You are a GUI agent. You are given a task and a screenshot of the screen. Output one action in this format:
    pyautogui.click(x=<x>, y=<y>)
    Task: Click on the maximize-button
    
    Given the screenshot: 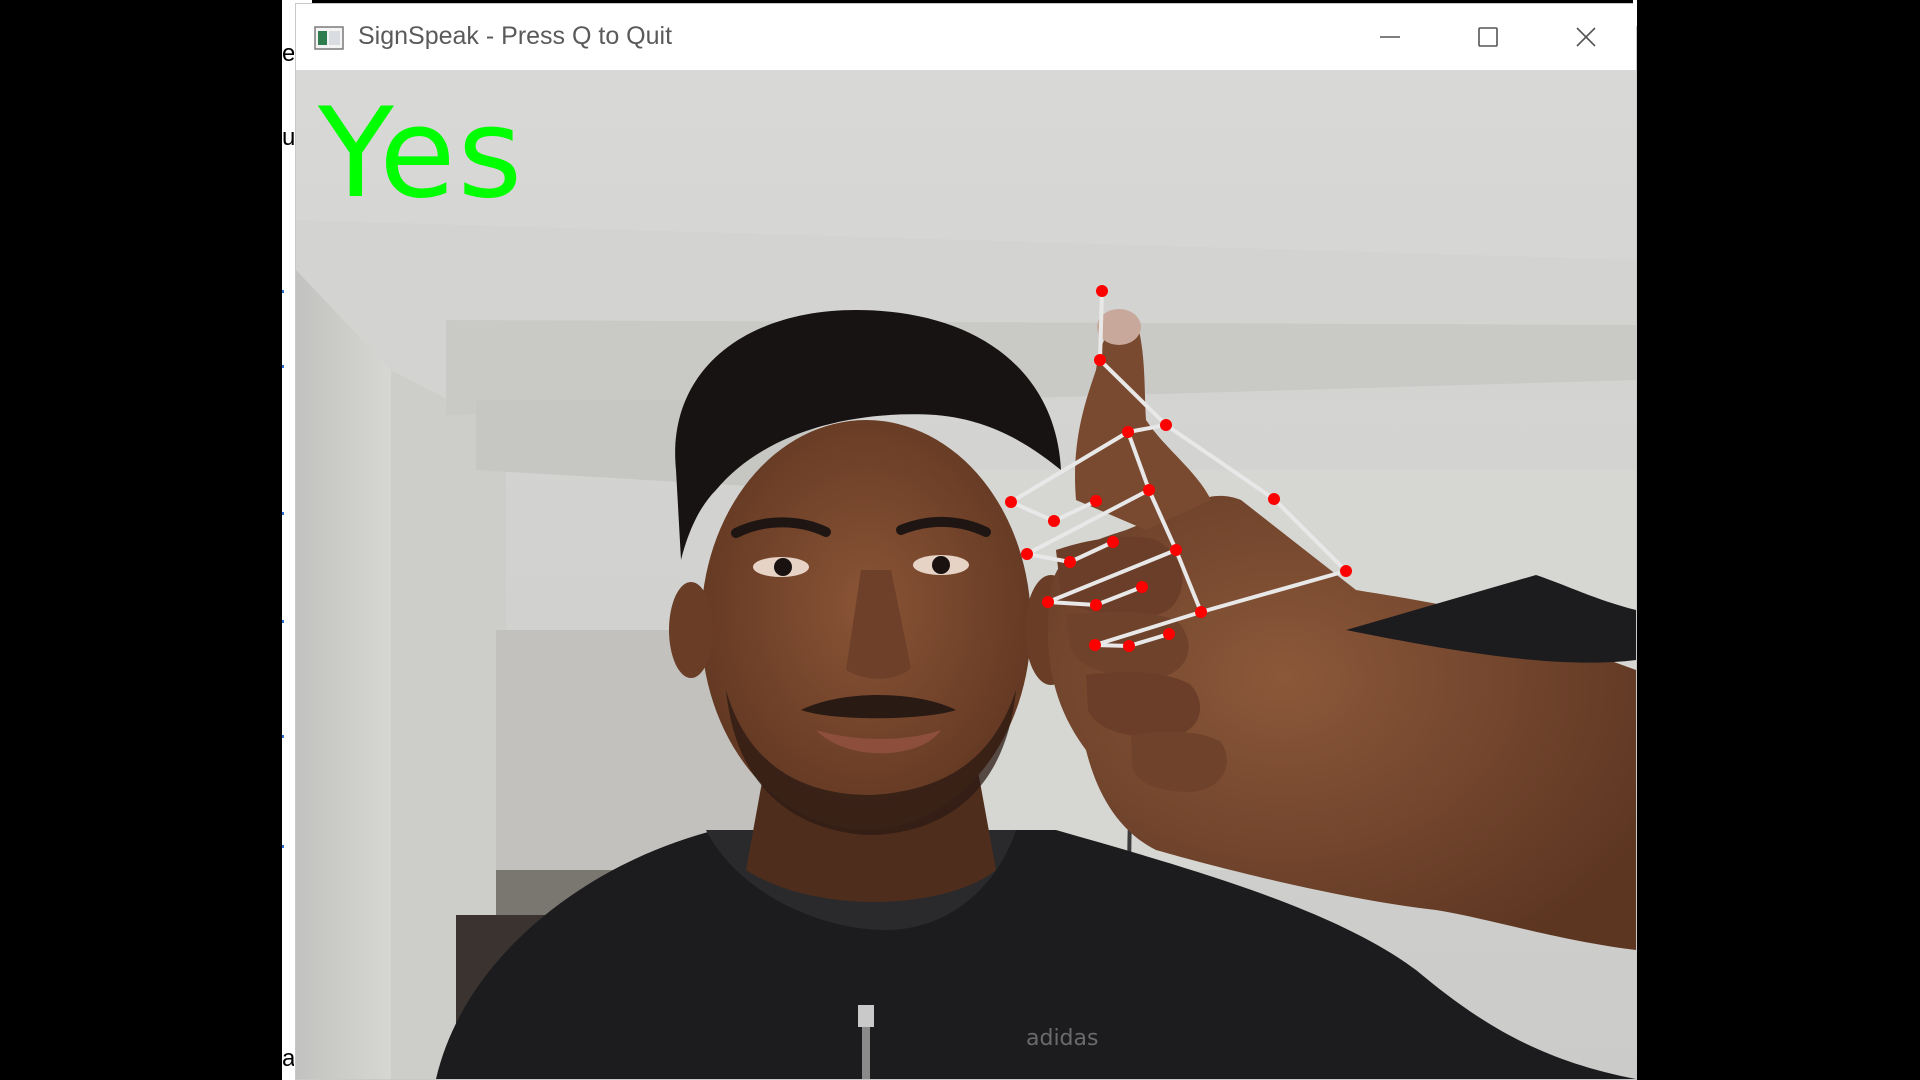 What is the action you would take?
    pyautogui.click(x=1488, y=37)
    